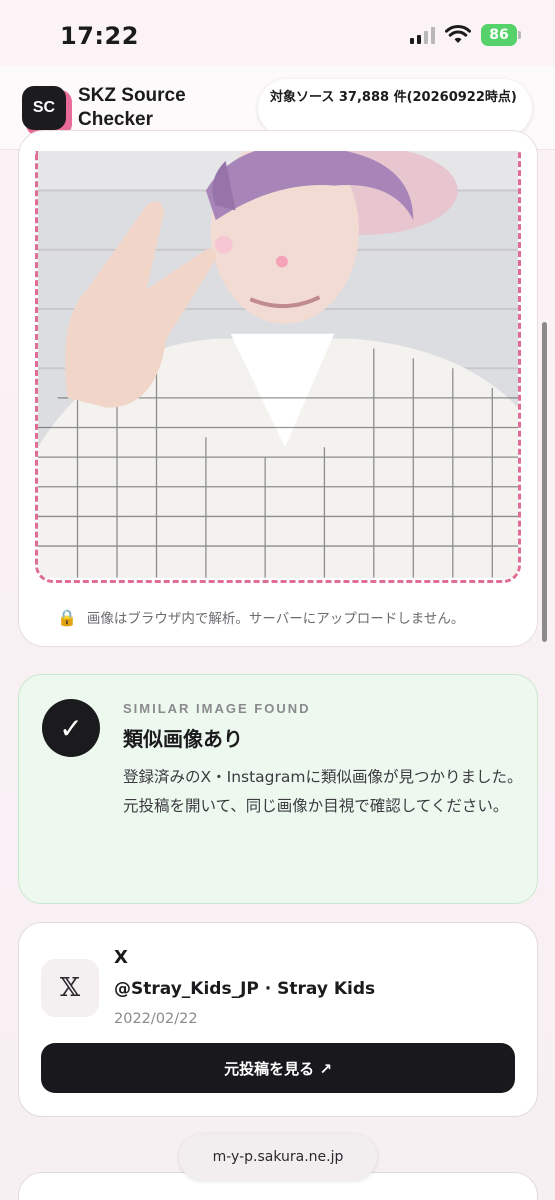 Image resolution: width=555 pixels, height=1200 pixels. Describe the element at coordinates (71, 728) in the screenshot. I see `checkmark-icon: ✓` at that location.